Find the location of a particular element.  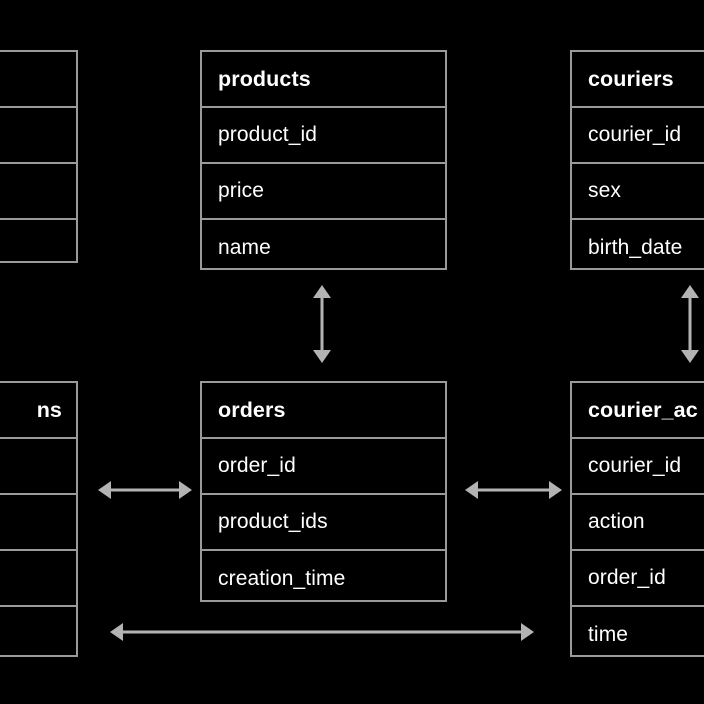

relationship-arrow-rel-couriers-courier-actions is located at coordinates (690, 324).